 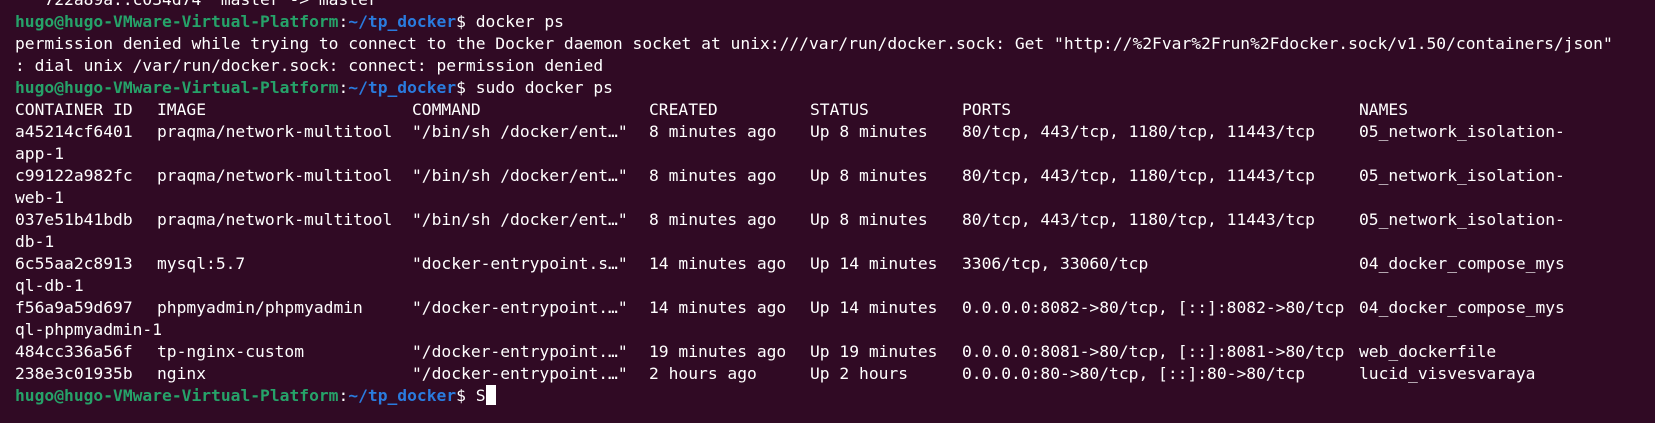 What do you see at coordinates (839, 109) in the screenshot?
I see `header-status: STATUS` at bounding box center [839, 109].